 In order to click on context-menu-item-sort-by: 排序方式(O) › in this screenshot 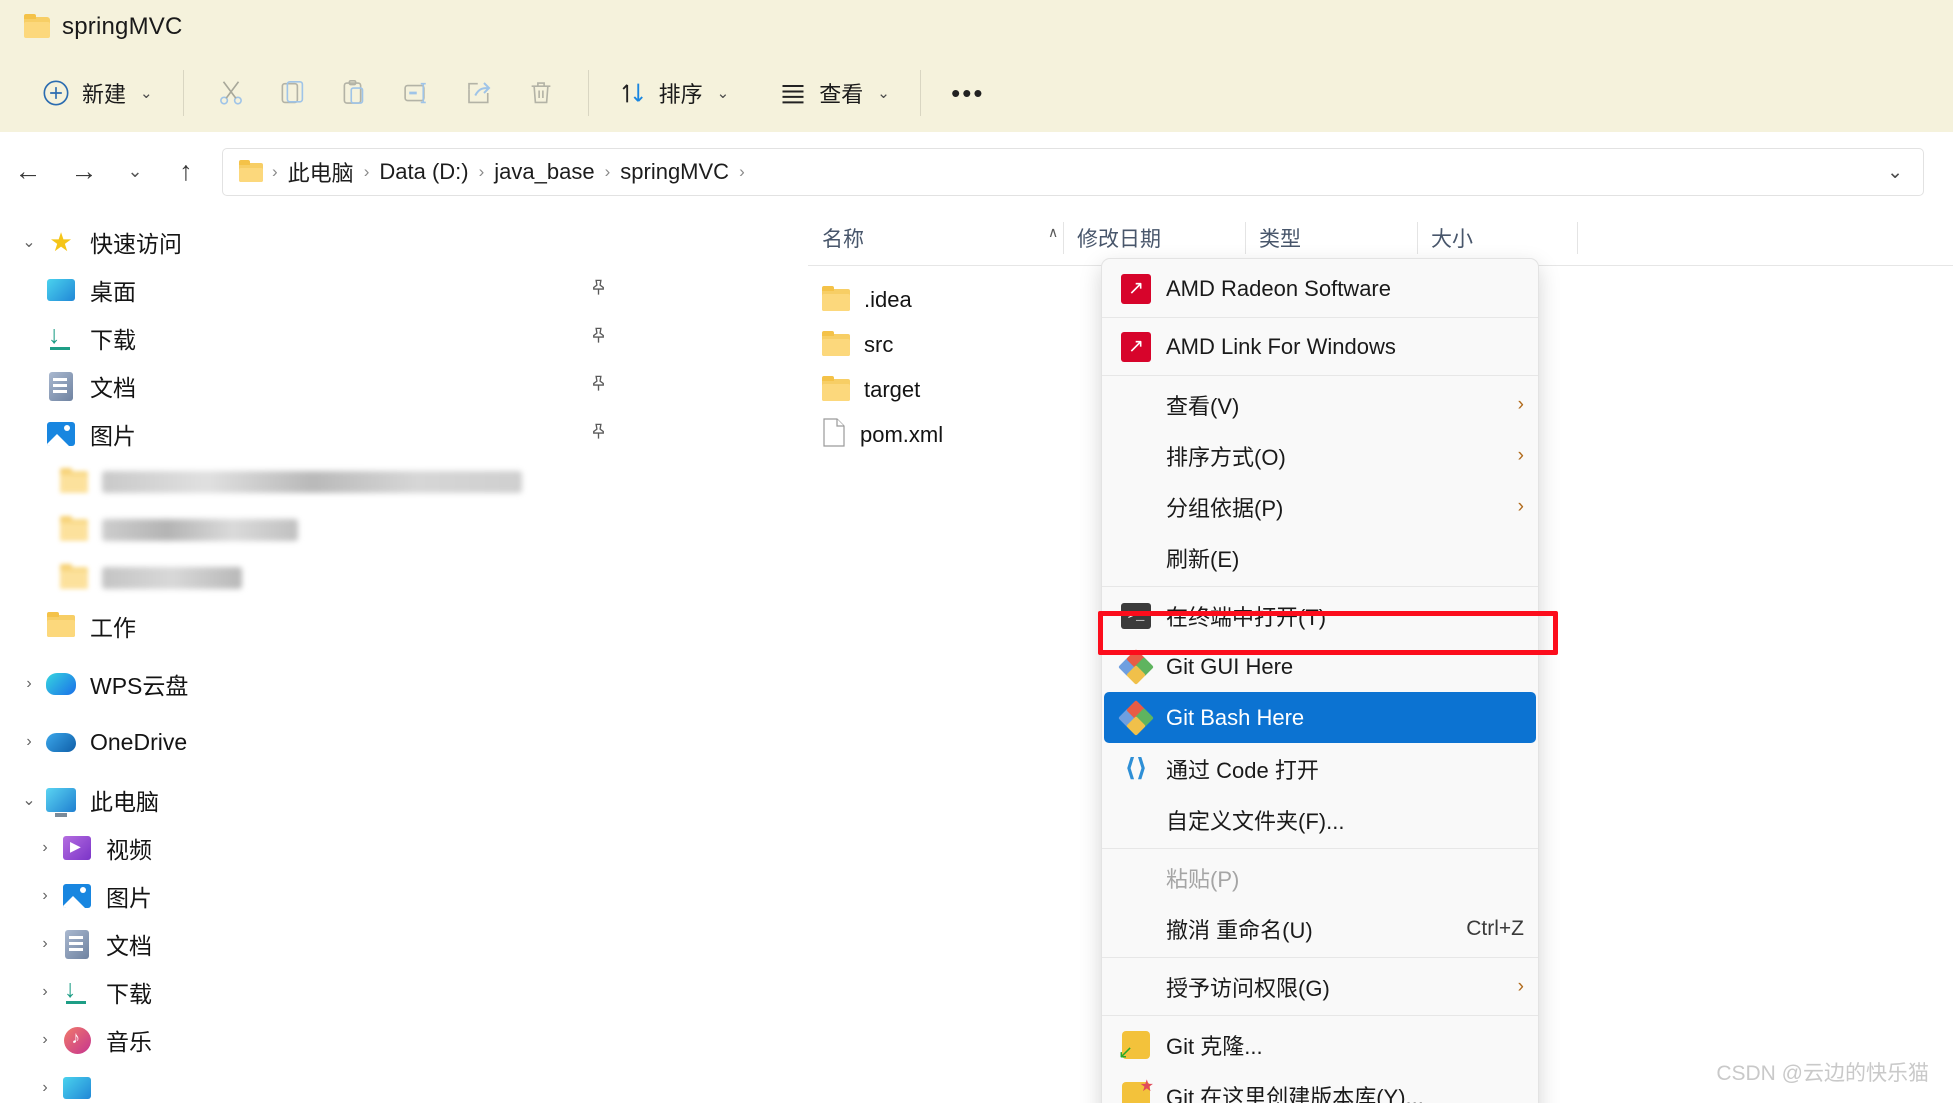, I will do `click(1320, 455)`.